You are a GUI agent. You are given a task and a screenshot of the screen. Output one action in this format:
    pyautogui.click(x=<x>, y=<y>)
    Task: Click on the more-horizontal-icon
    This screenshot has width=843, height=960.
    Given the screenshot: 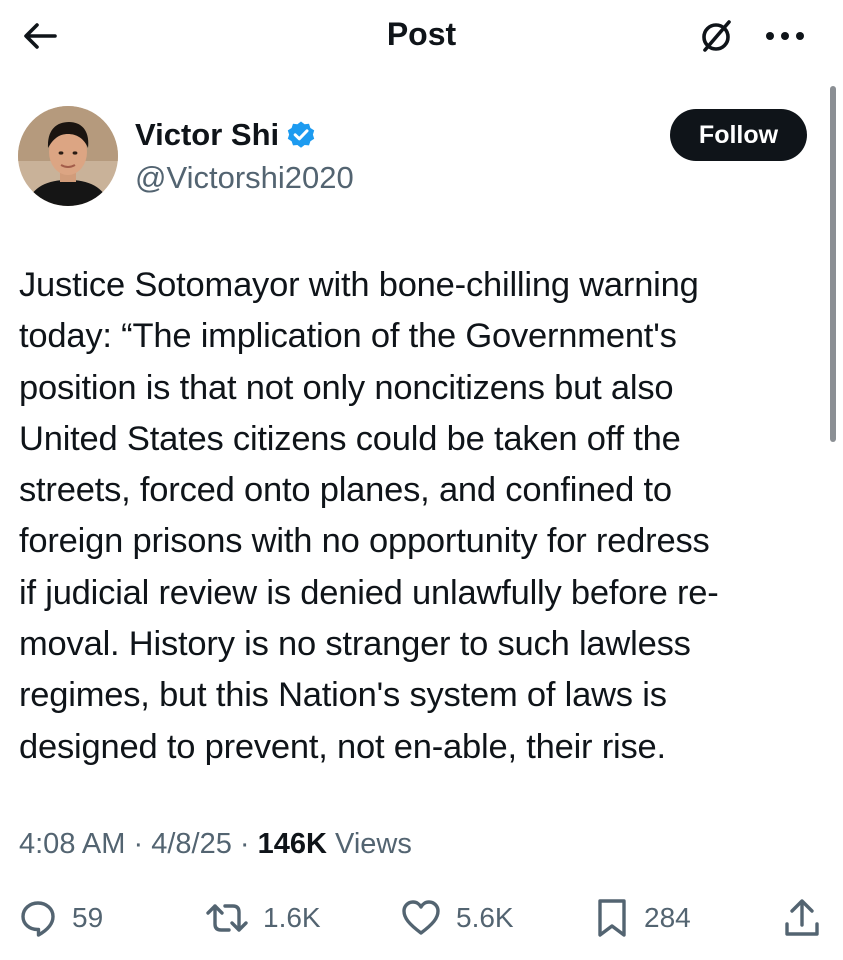 What is the action you would take?
    pyautogui.click(x=785, y=36)
    